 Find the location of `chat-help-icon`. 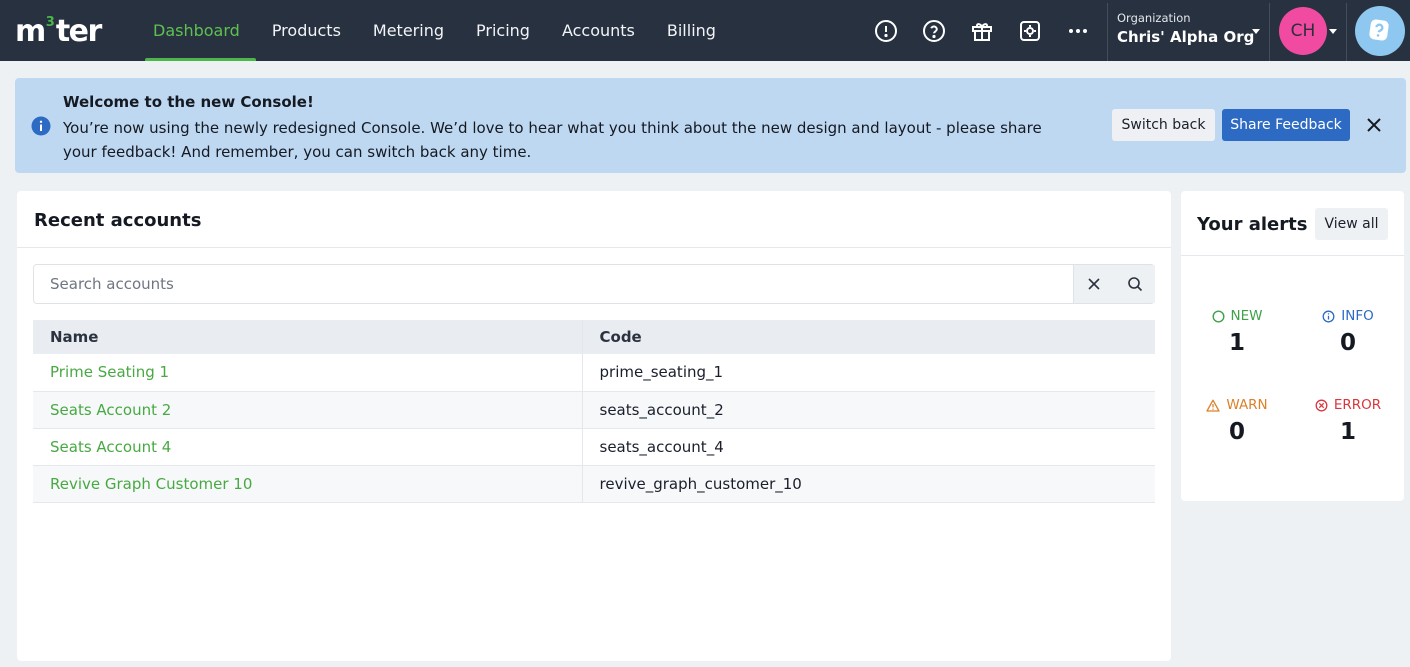

chat-help-icon is located at coordinates (1379, 30).